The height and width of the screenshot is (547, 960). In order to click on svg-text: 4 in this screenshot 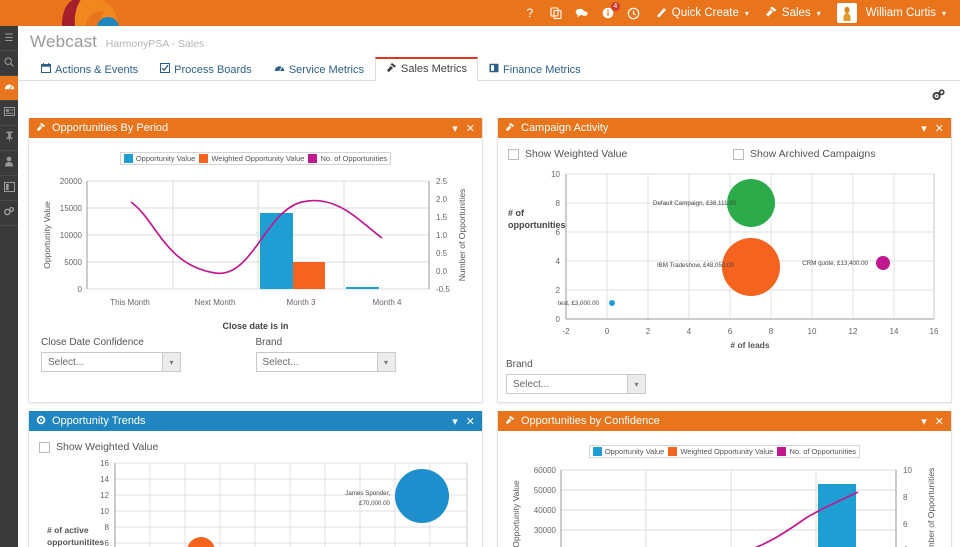, I will do `click(689, 331)`.